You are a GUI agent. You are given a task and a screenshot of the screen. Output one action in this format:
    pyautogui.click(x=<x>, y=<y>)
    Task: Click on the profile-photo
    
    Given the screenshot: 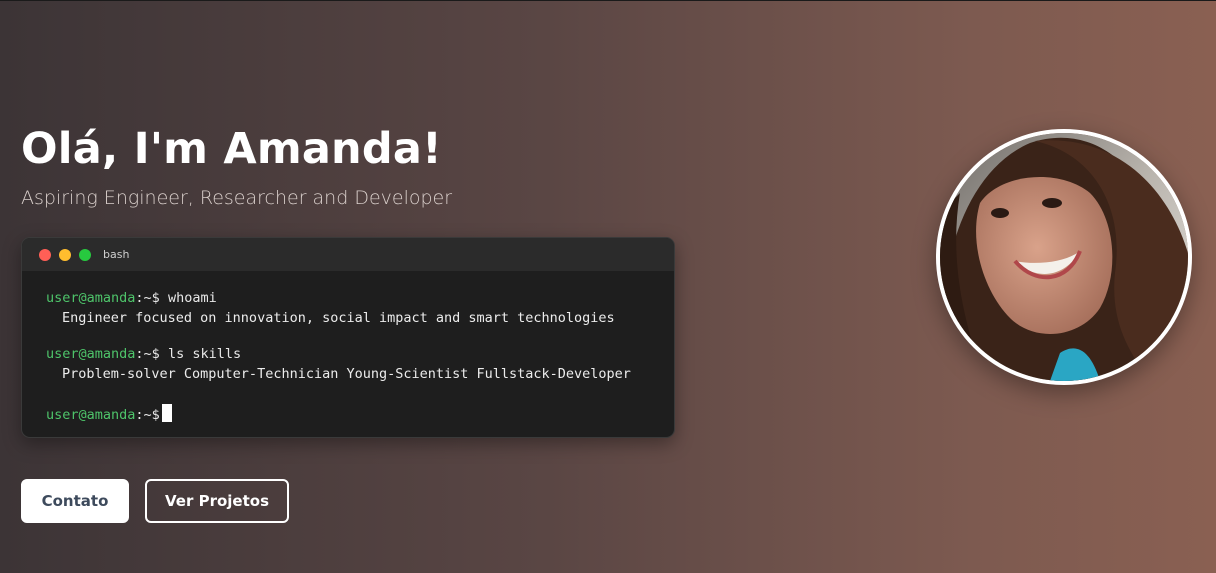 What is the action you would take?
    pyautogui.click(x=1064, y=257)
    